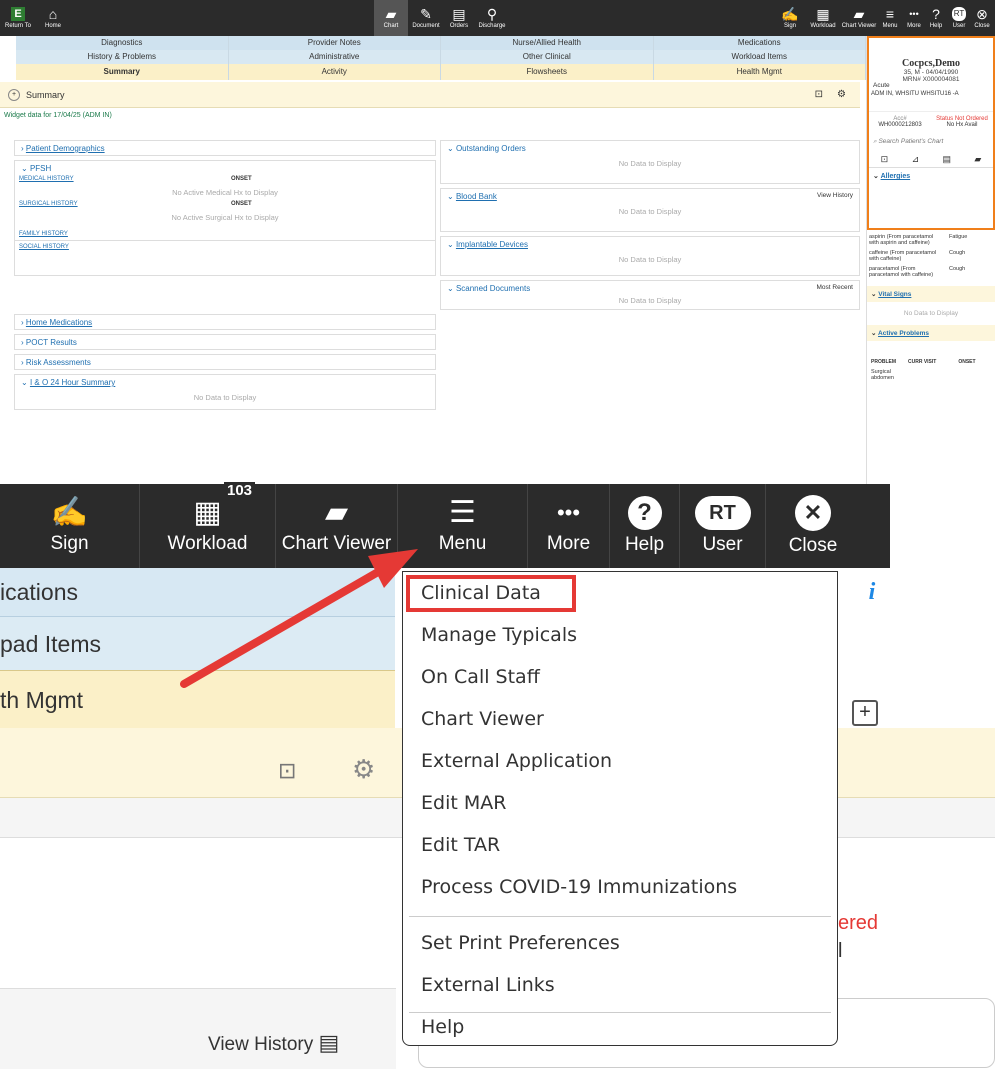  I want to click on view-history-link-small: View History, so click(835, 195).